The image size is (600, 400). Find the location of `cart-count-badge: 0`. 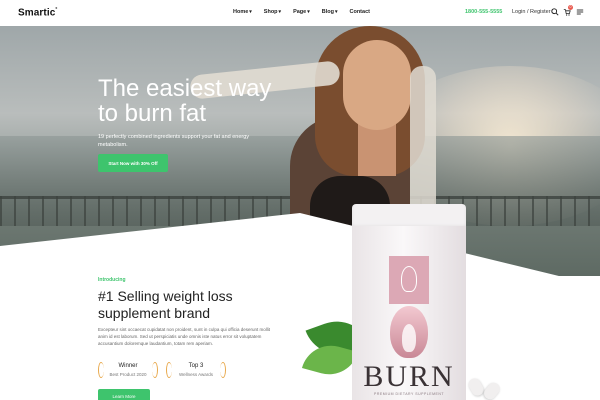

cart-count-badge: 0 is located at coordinates (570, 7).